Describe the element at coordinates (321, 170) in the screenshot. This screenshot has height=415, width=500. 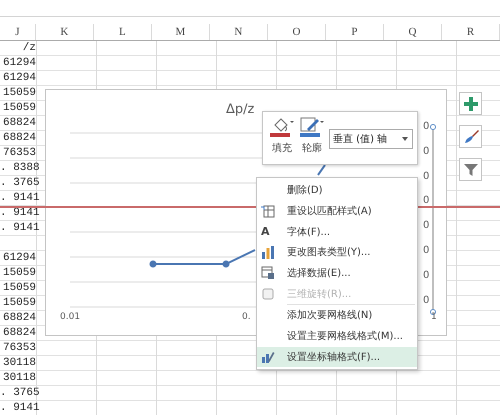
I see `line-segment` at that location.